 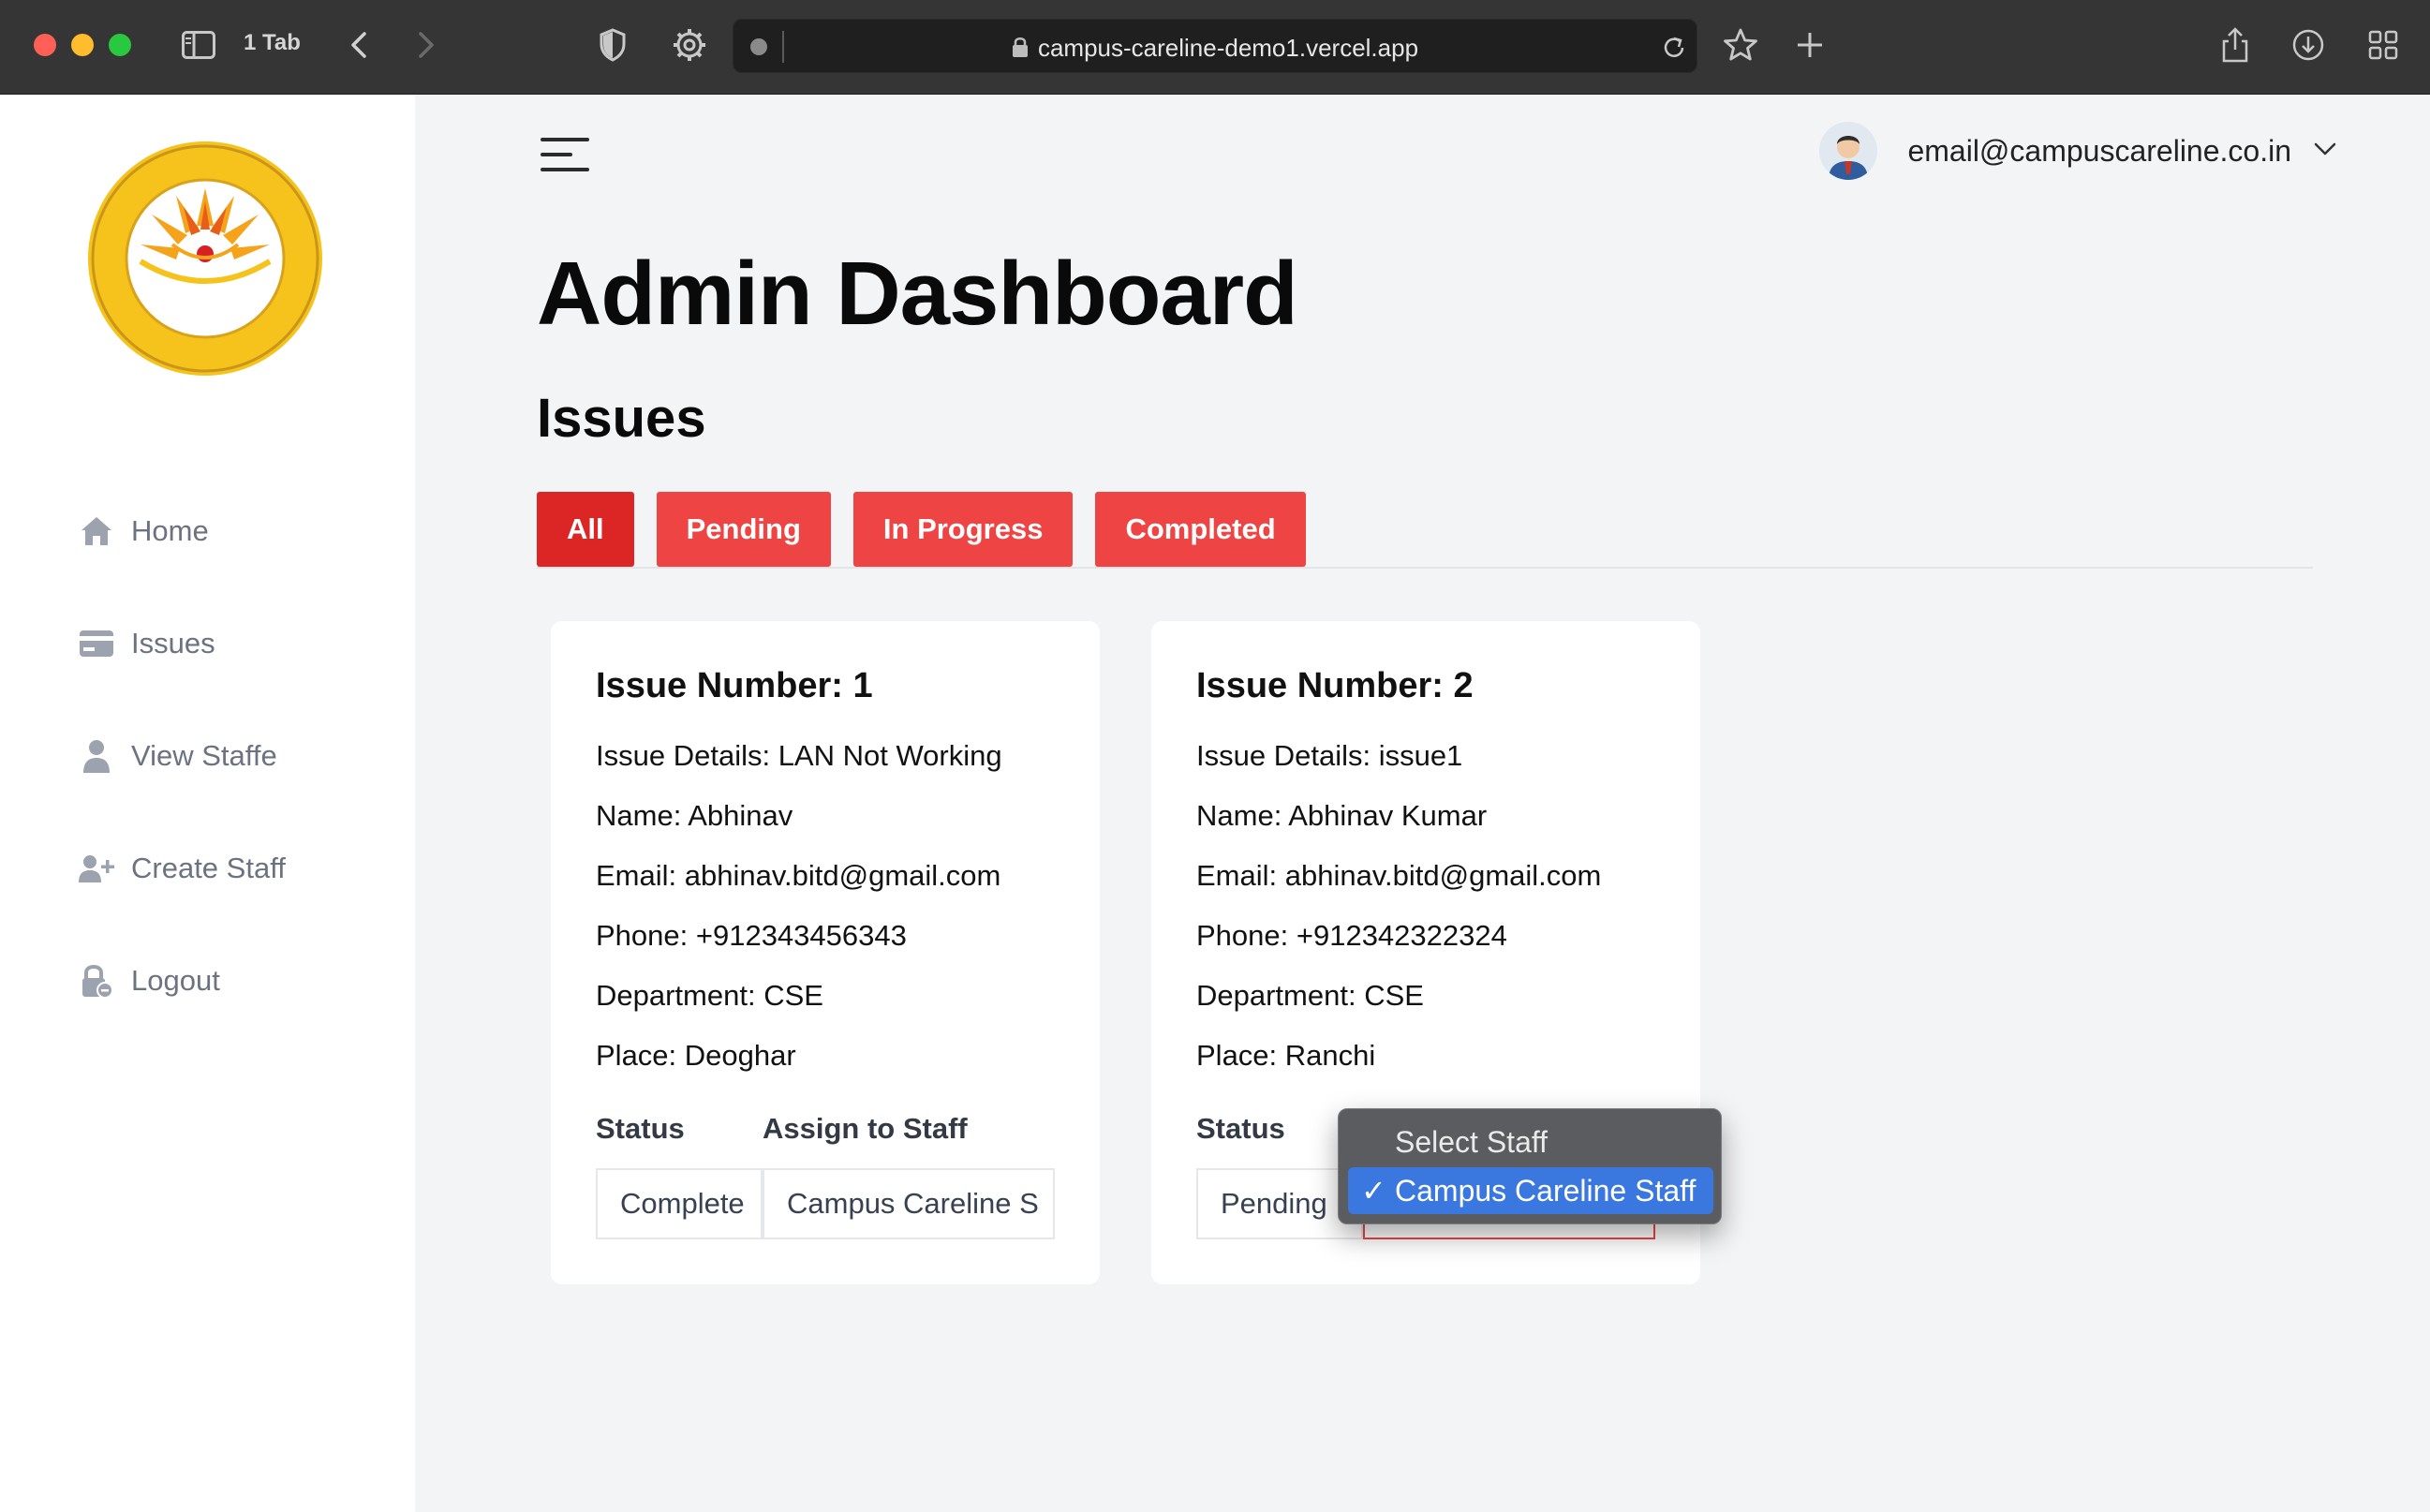 I want to click on divider, so click(x=1425, y=568).